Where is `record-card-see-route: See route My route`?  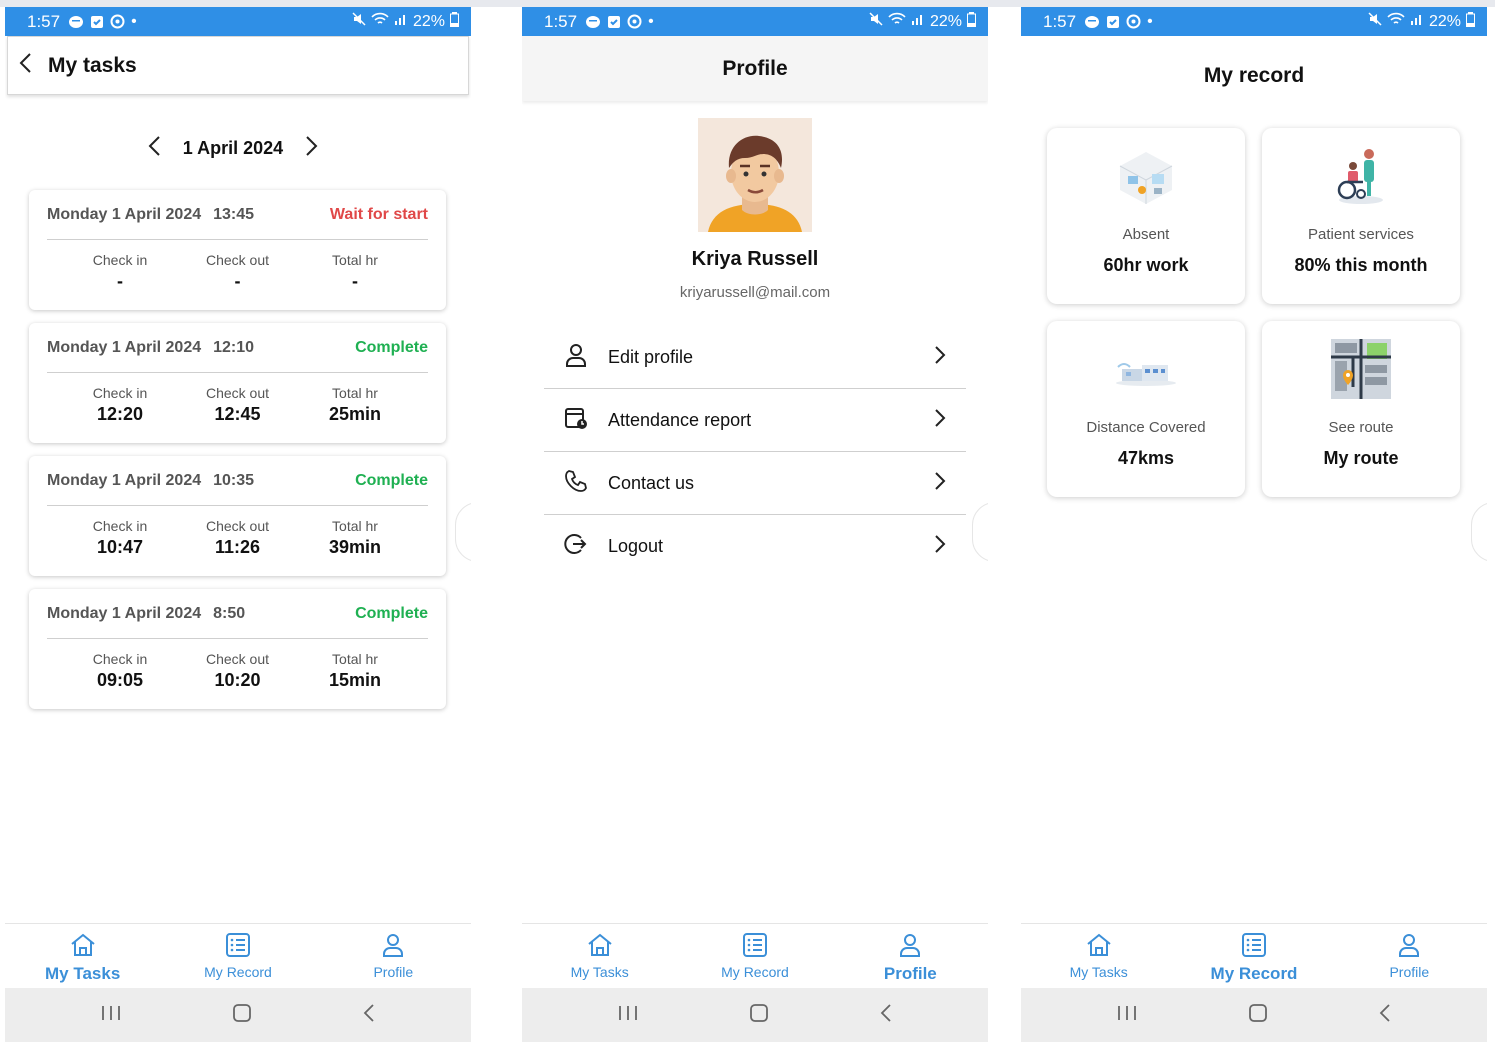
record-card-see-route: See route My route is located at coordinates (1361, 409).